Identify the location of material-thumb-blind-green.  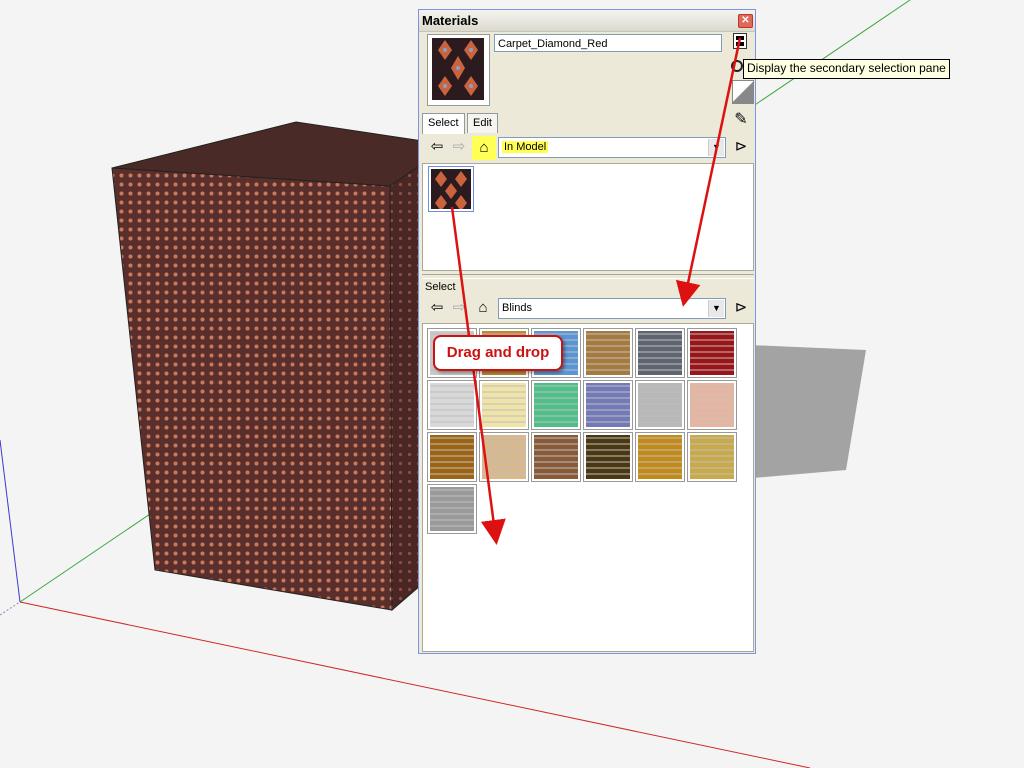
(556, 405).